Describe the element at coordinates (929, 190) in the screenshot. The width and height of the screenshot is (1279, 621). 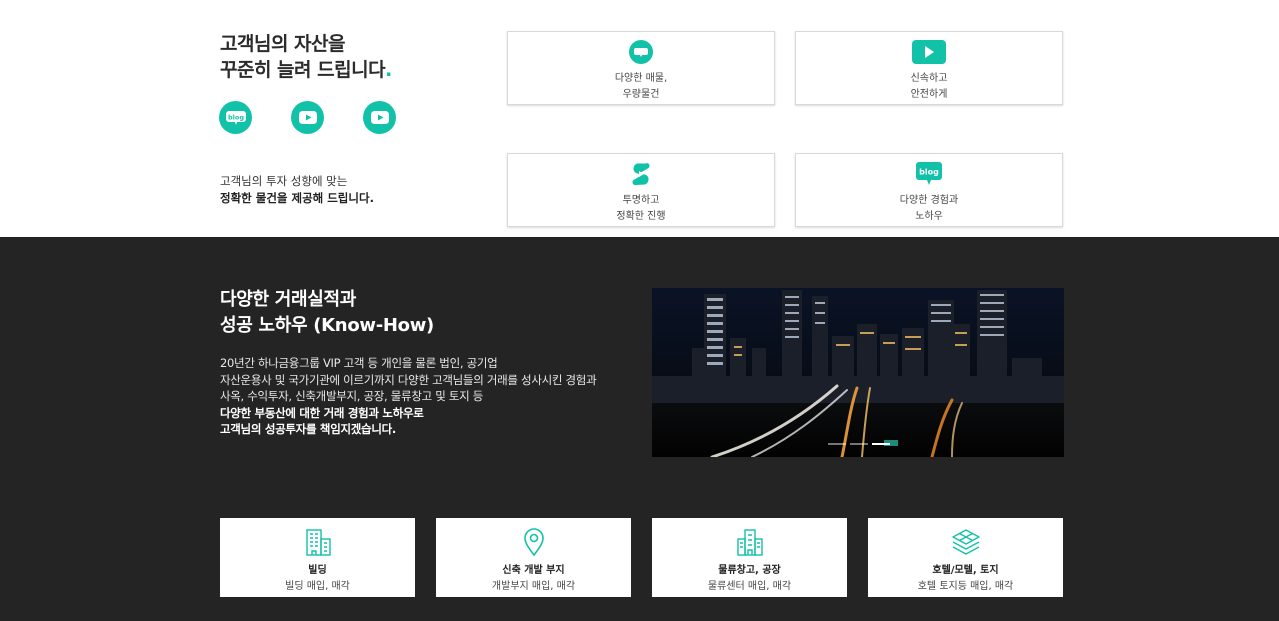
I see `feature-card-experience: blog 다양한 경험과 노하우` at that location.